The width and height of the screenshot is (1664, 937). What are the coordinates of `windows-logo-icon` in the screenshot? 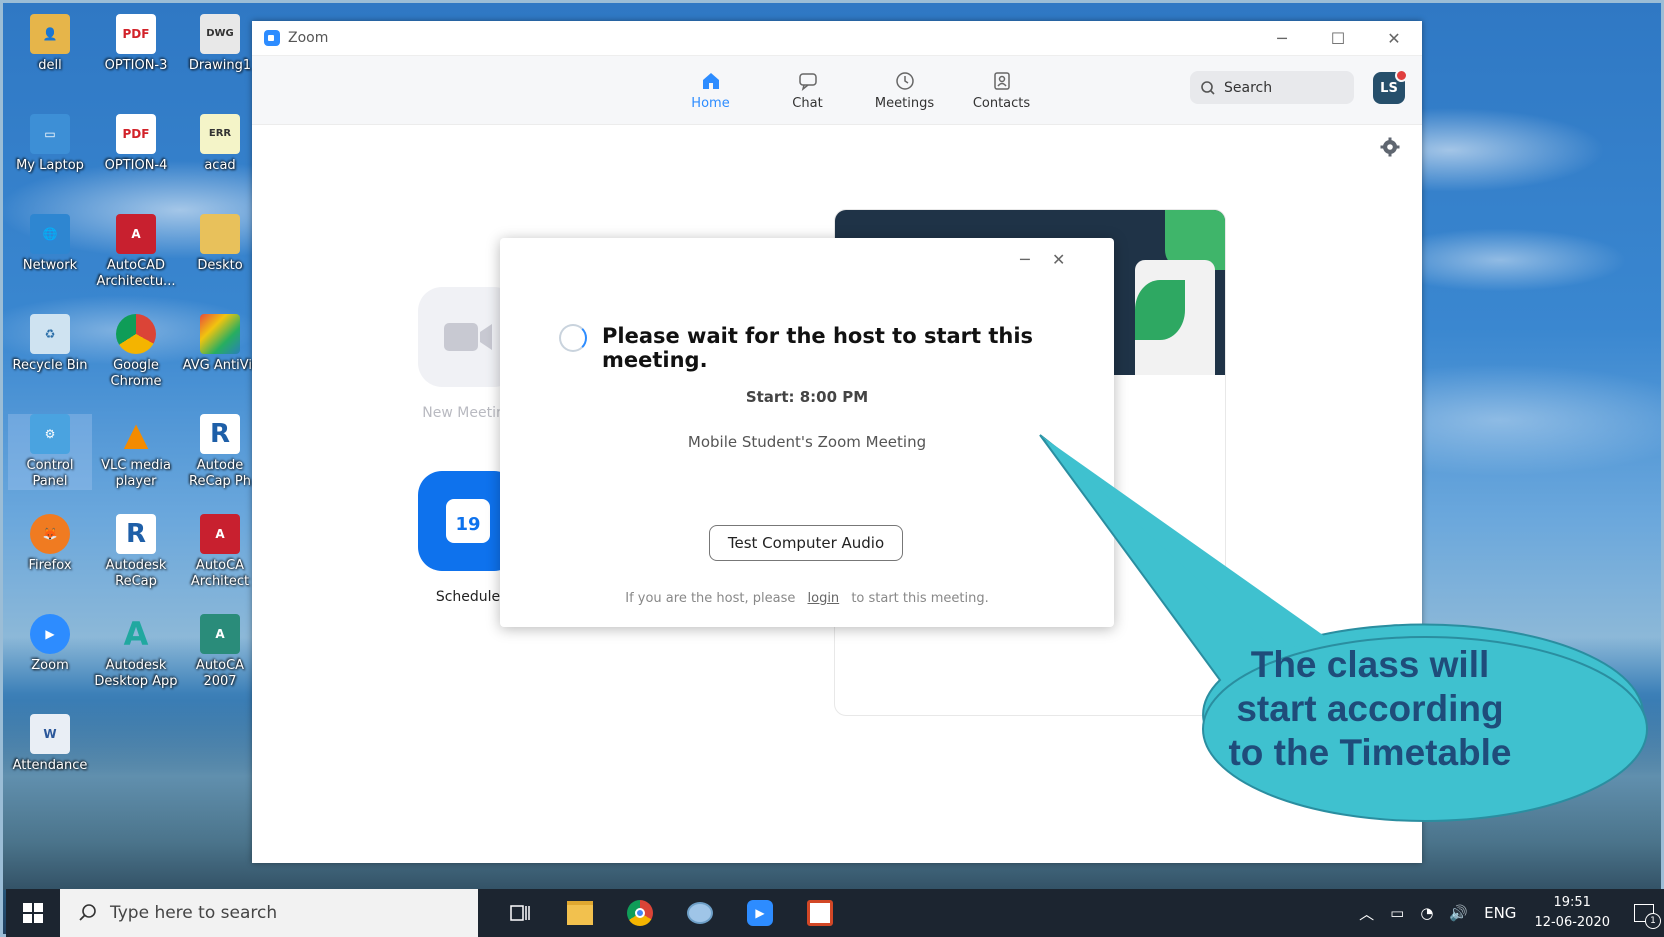 It's located at (33, 913).